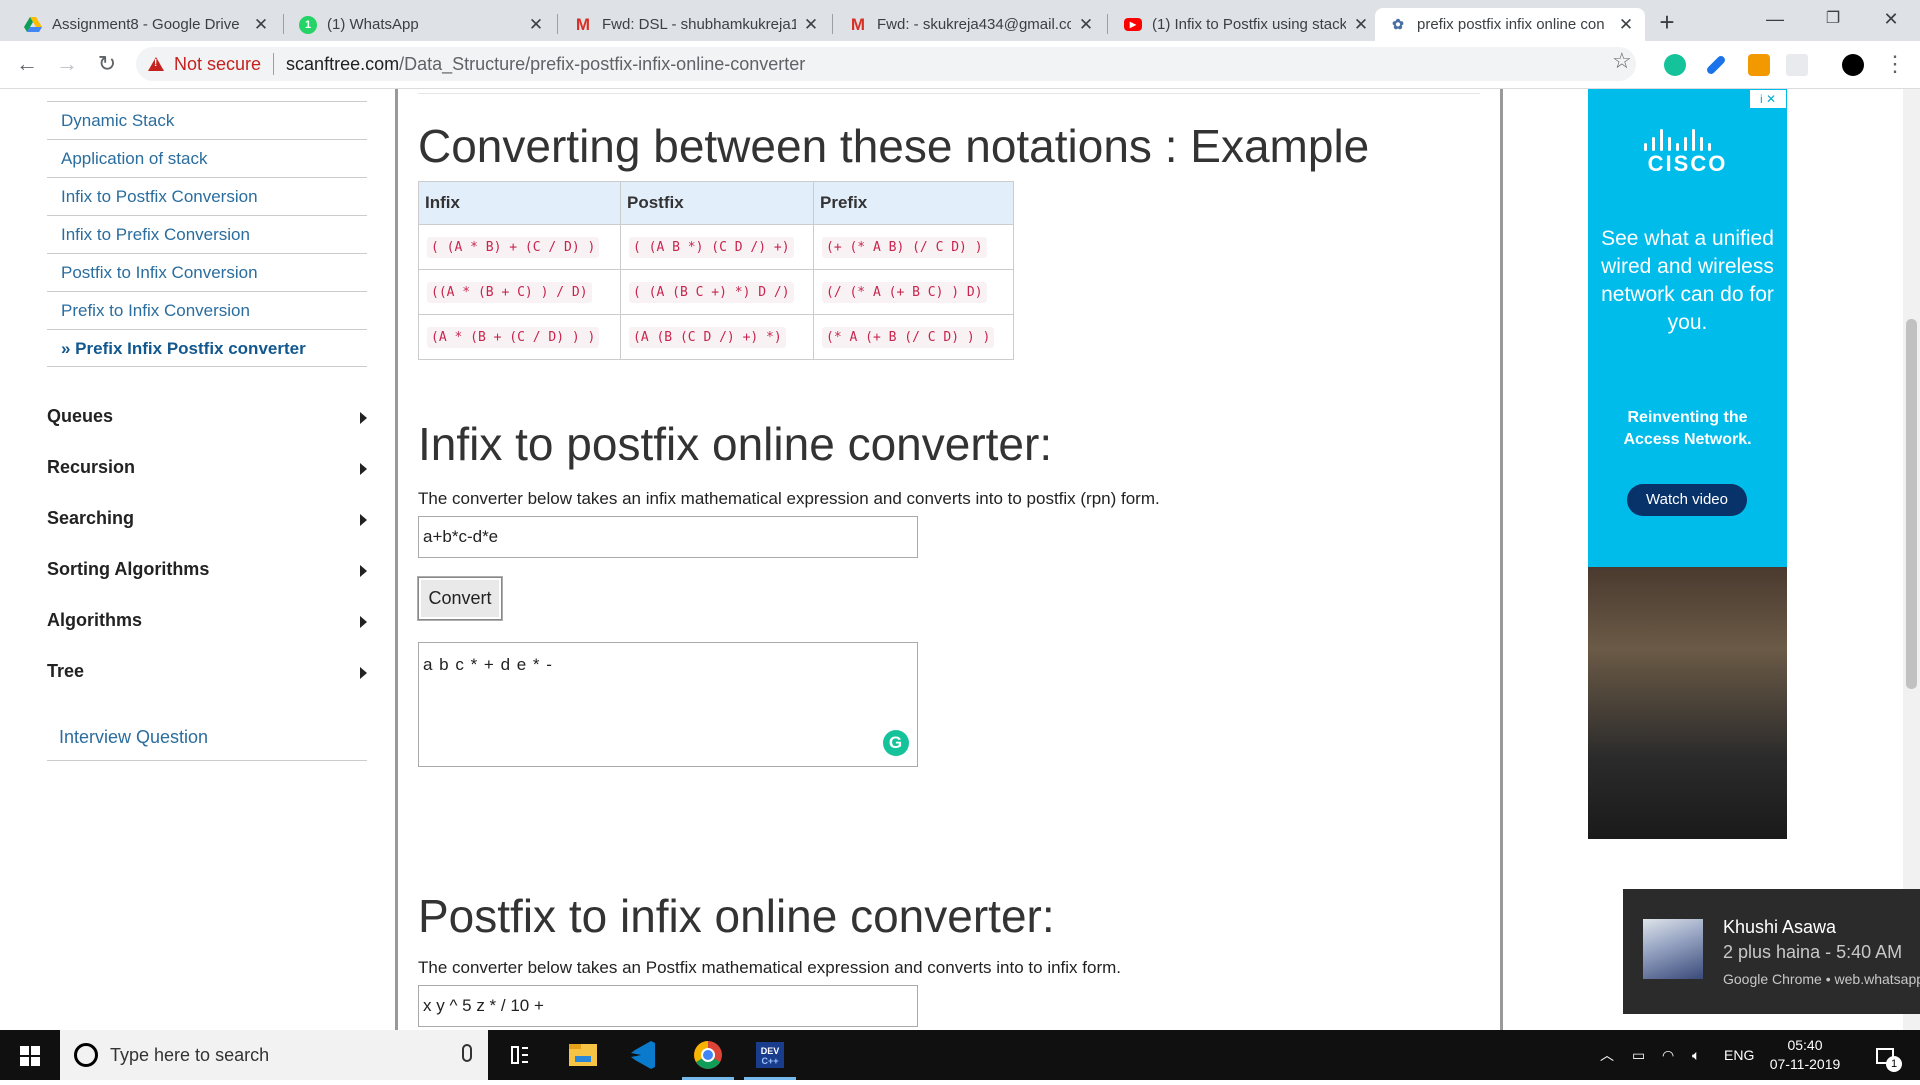  I want to click on volume-icon: 🔈︎, so click(1696, 1055).